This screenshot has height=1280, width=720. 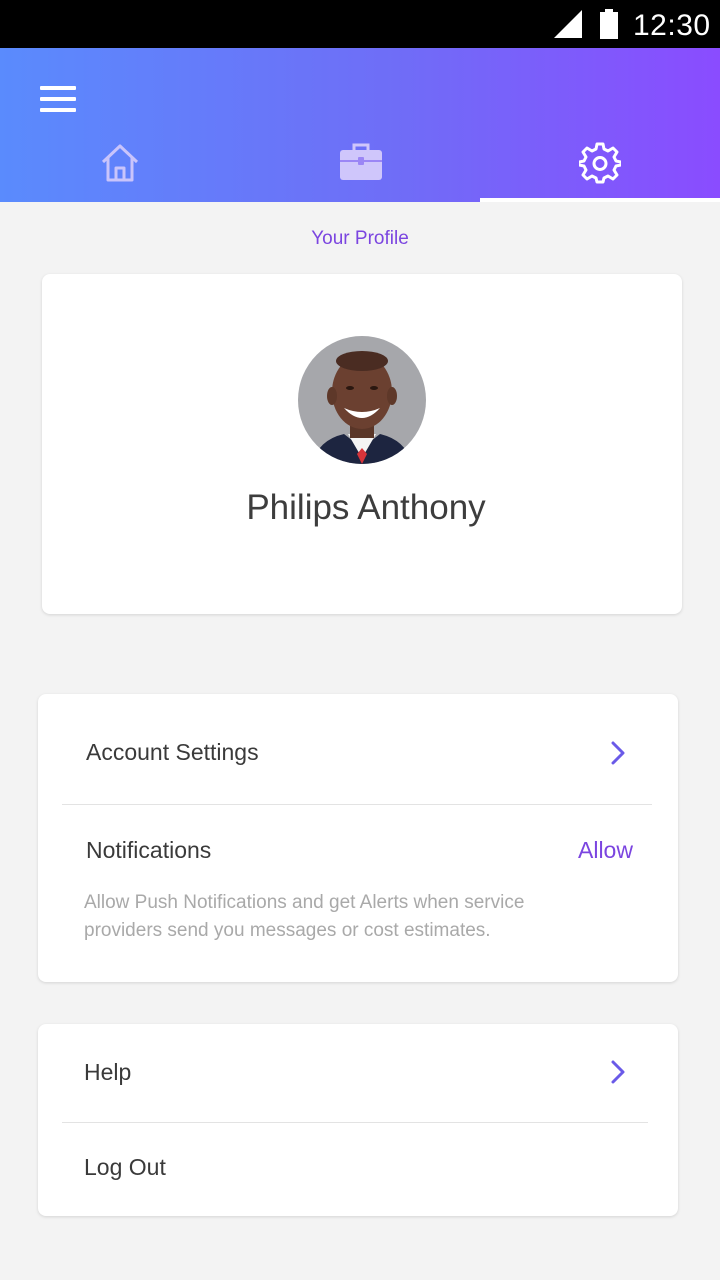 What do you see at coordinates (358, 1073) in the screenshot?
I see `help-row: Help` at bounding box center [358, 1073].